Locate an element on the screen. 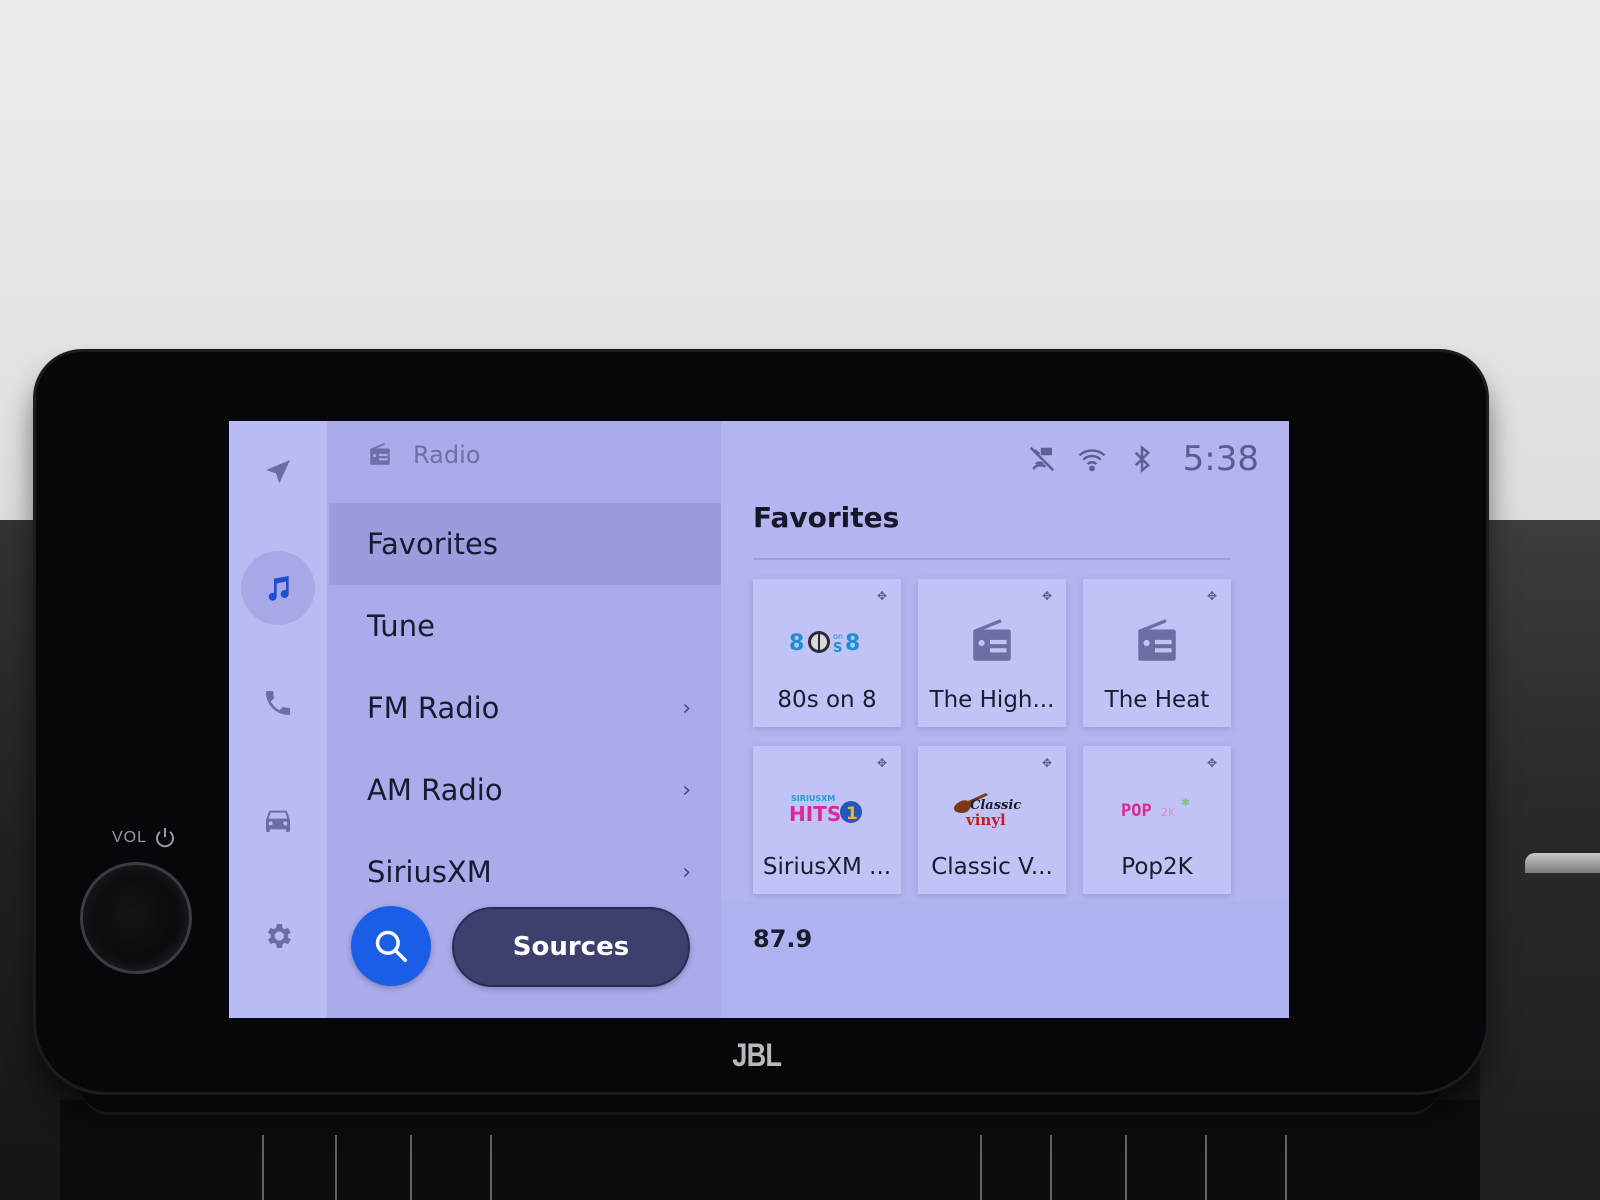  wifi-icon is located at coordinates (1091, 460).